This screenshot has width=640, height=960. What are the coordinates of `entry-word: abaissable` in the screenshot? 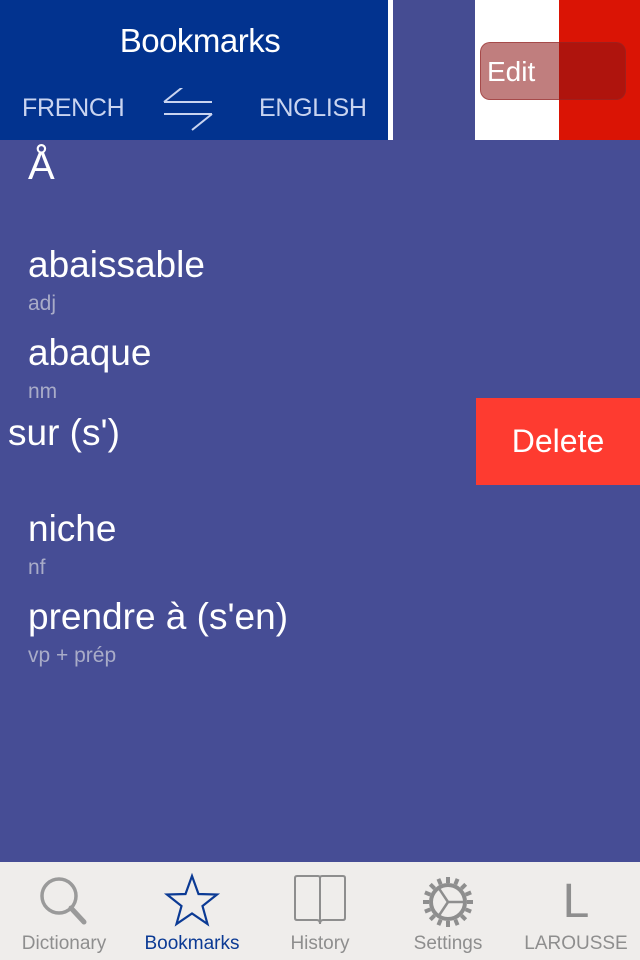 It's located at (116, 264).